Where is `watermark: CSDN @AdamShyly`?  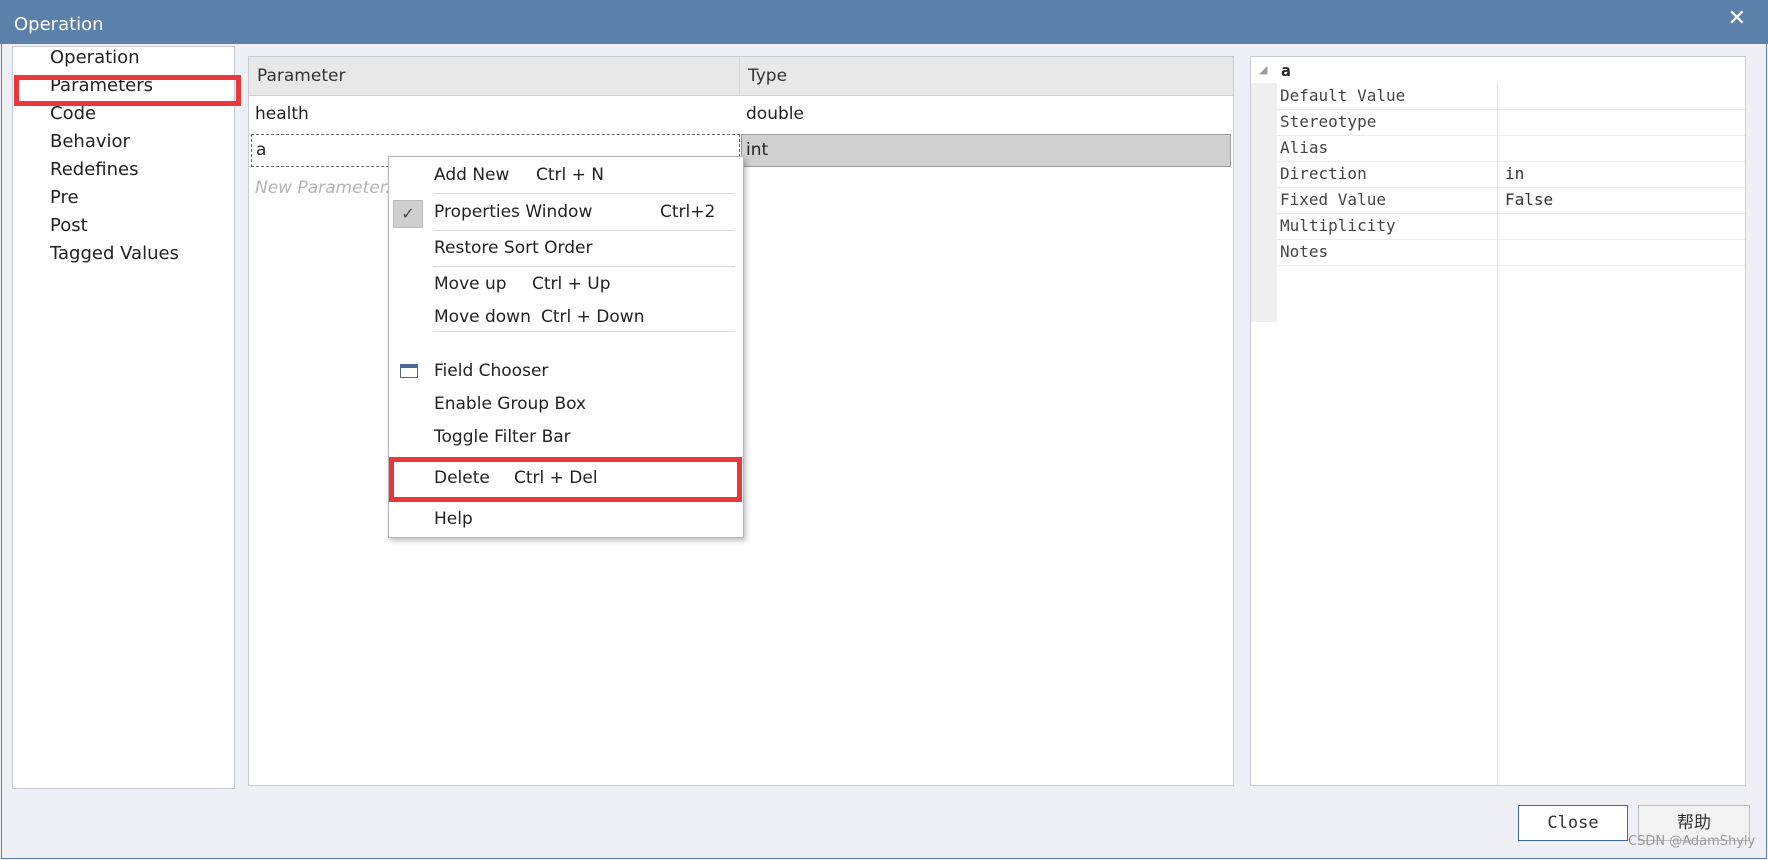 watermark: CSDN @AdamShyly is located at coordinates (1692, 841).